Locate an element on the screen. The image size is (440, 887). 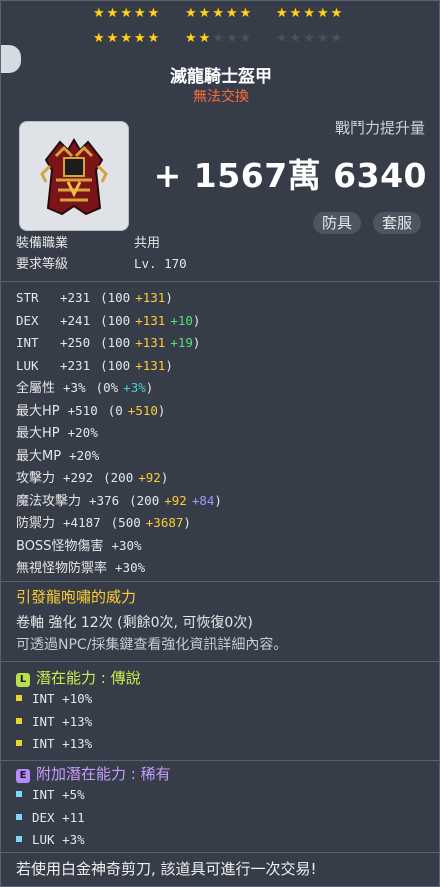
stat-row: BOSS怪物傷害 +30% is located at coordinates (84, 546).